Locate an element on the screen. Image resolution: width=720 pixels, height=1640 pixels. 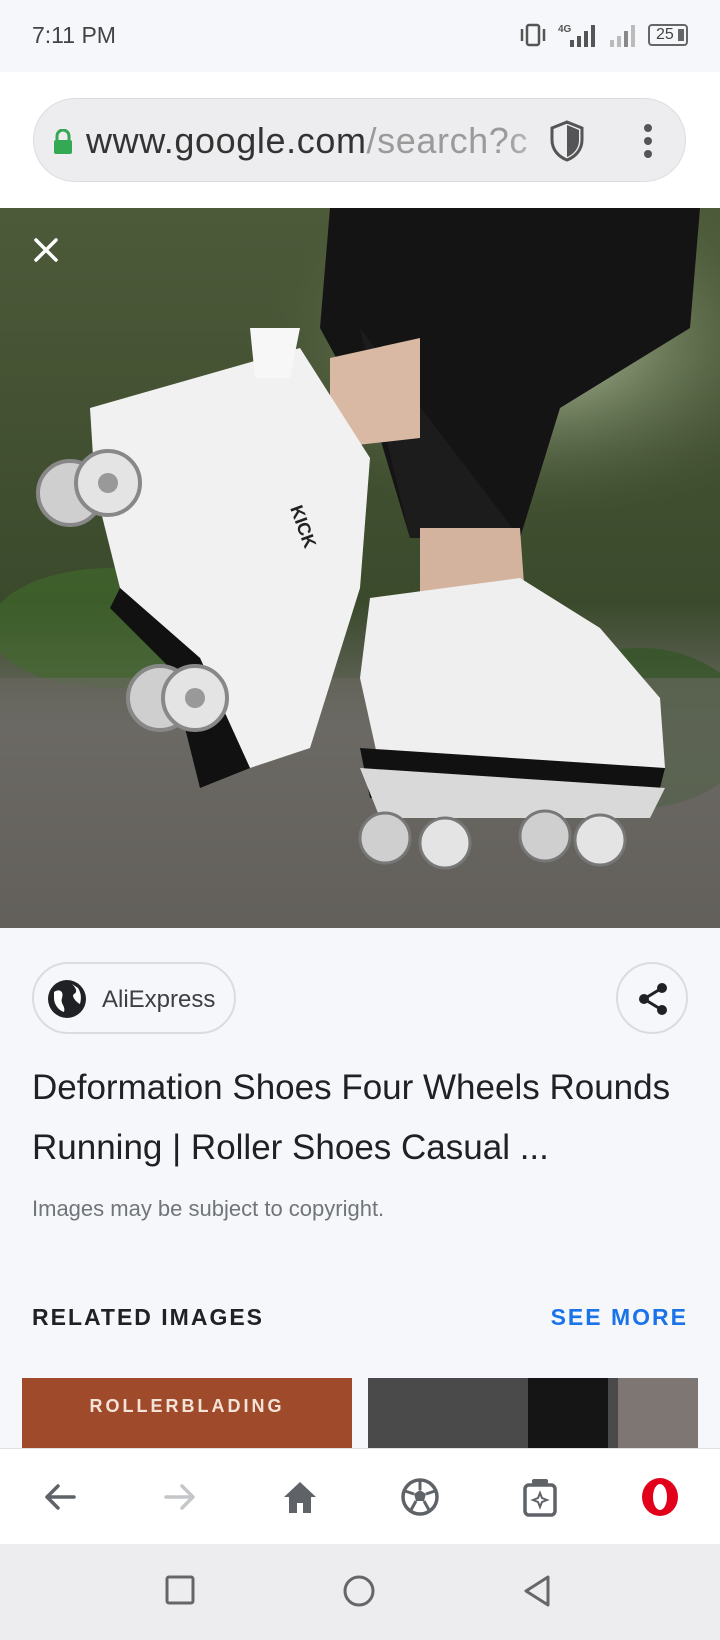
url-text: www.google.com/search?c is located at coordinates (326, 141).